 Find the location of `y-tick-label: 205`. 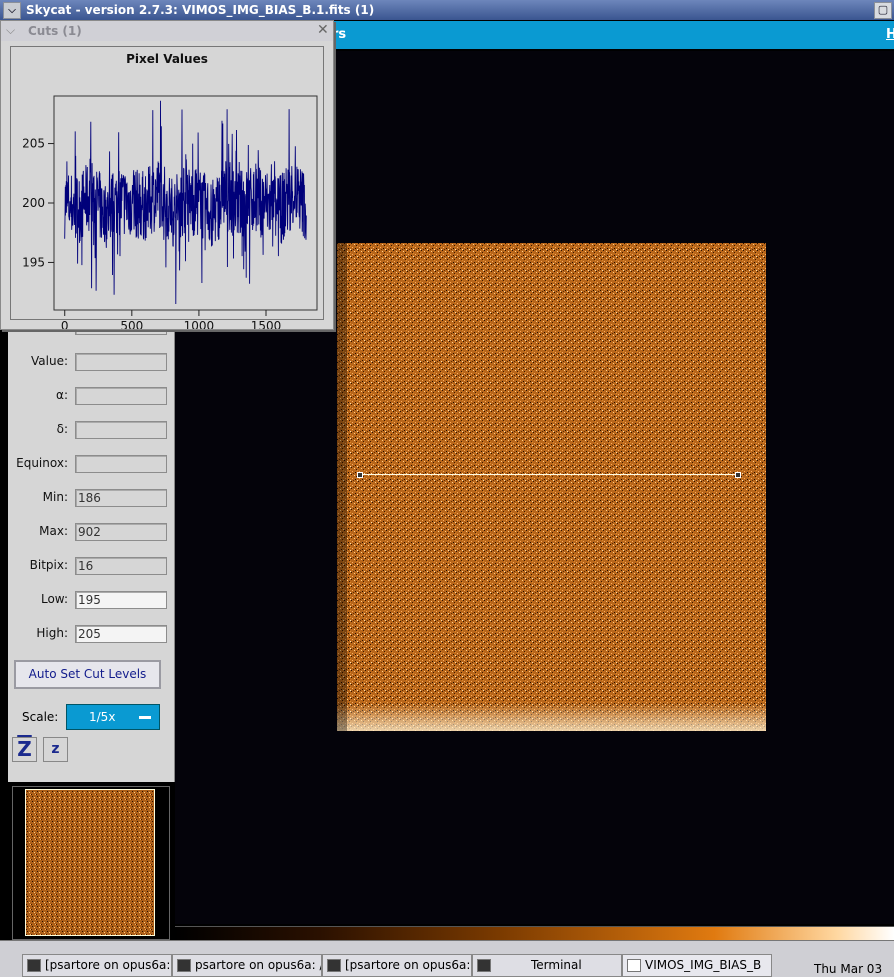

y-tick-label: 205 is located at coordinates (33, 144).